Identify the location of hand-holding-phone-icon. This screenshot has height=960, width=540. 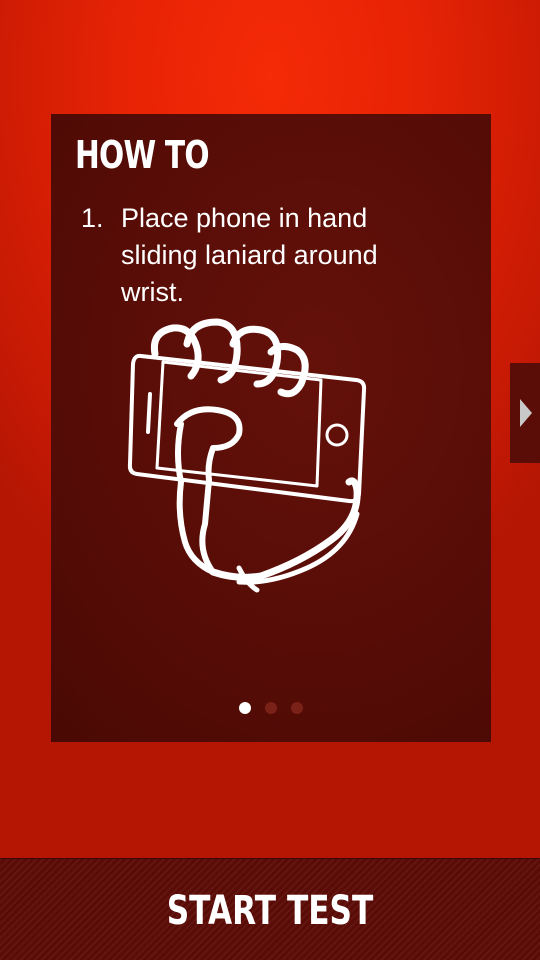
(247, 455).